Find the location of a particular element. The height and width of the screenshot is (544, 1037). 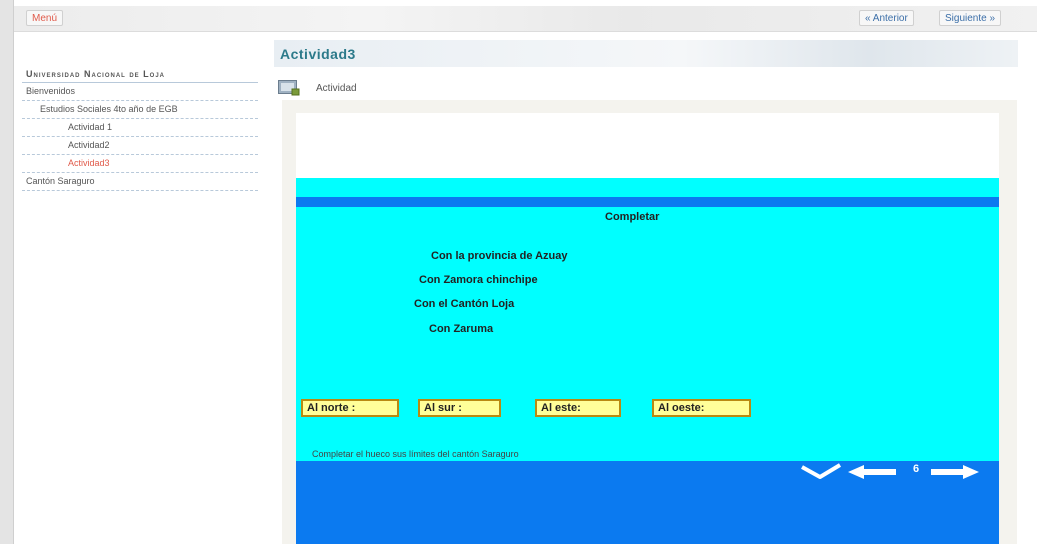

drop-target-north: Al norte : is located at coordinates (350, 408).